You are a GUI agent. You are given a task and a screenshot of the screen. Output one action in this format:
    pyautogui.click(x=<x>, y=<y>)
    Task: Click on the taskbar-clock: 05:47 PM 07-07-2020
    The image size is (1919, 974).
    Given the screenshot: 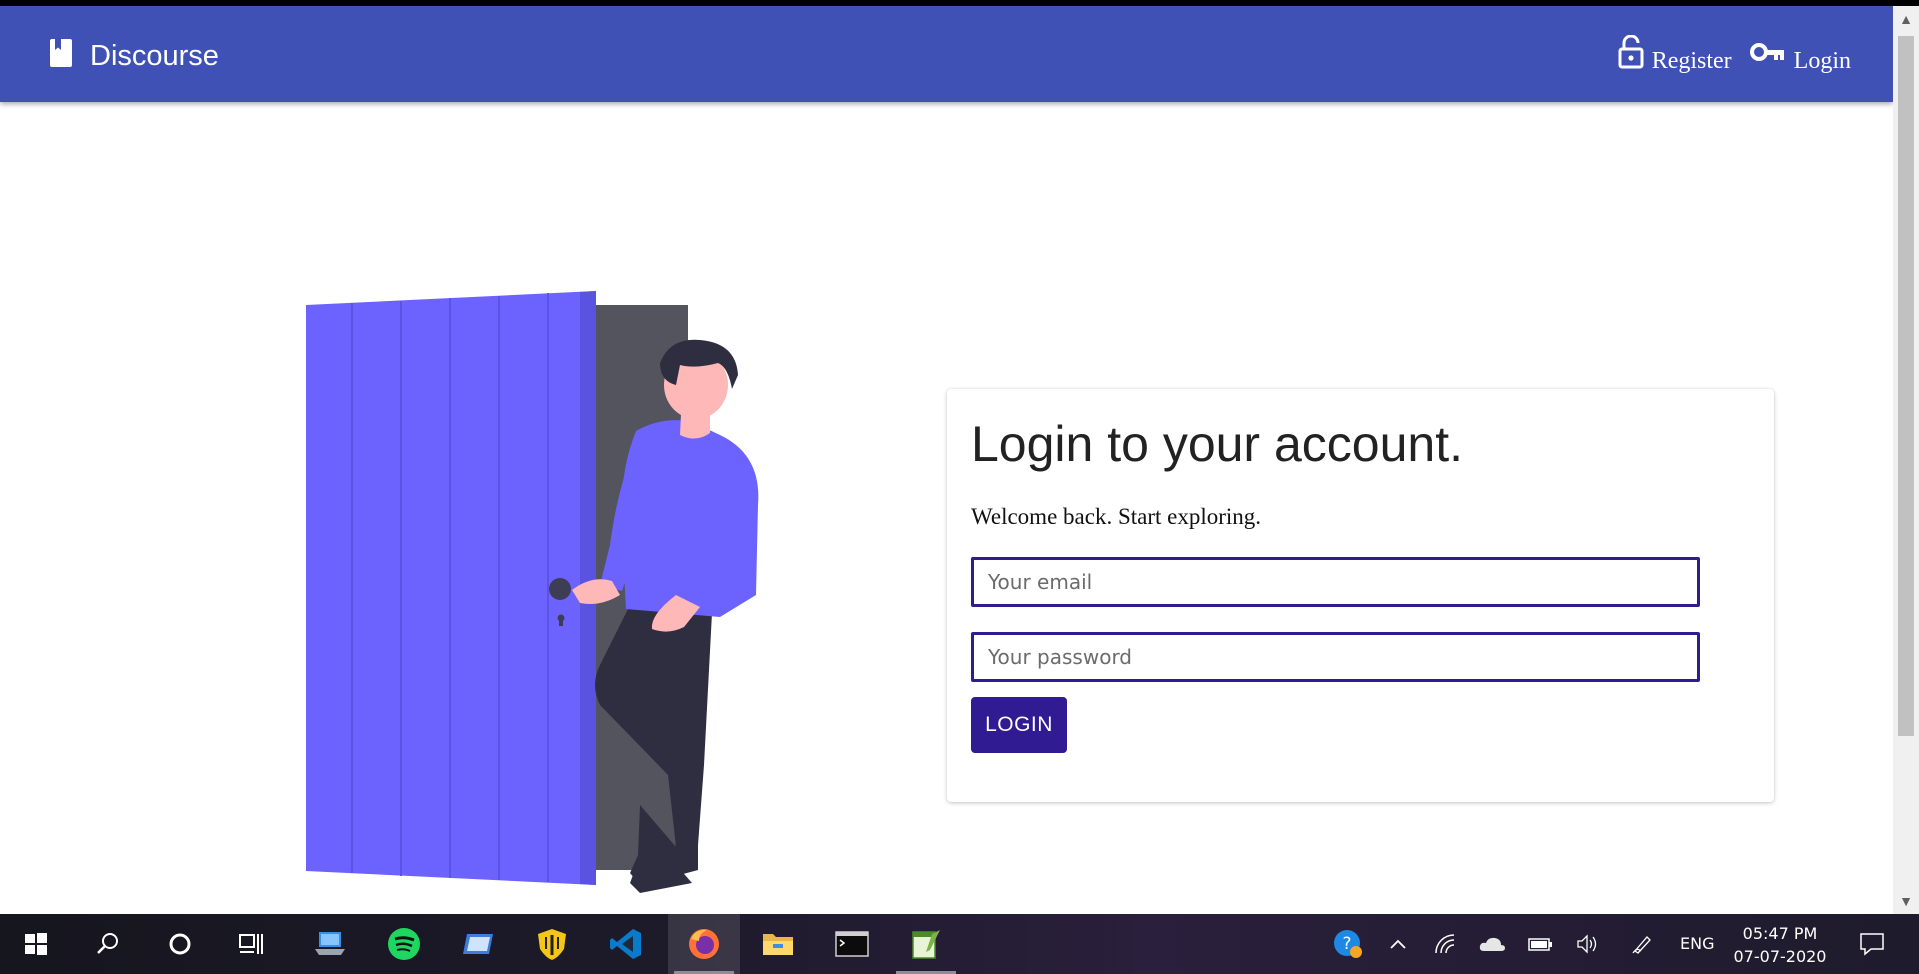 What is the action you would take?
    pyautogui.click(x=1780, y=945)
    